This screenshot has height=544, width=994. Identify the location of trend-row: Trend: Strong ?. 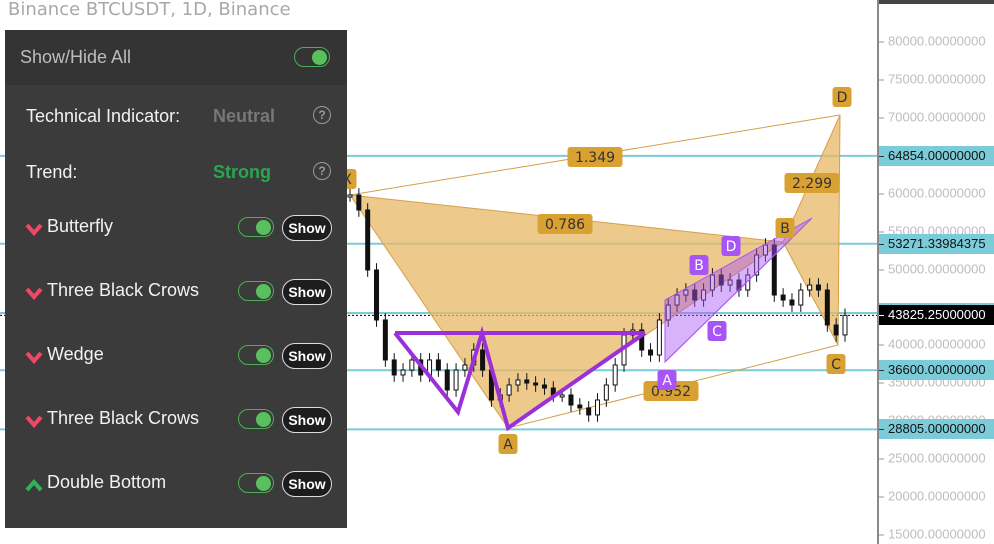
(176, 174).